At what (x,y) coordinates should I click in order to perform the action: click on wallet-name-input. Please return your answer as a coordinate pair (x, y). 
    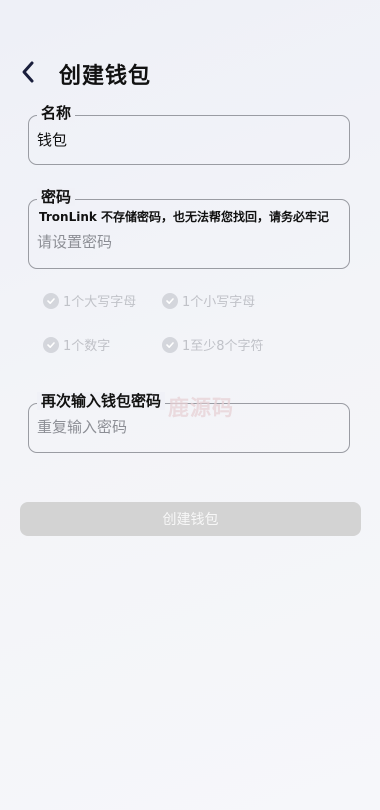
    Looking at the image, I should click on (187, 139).